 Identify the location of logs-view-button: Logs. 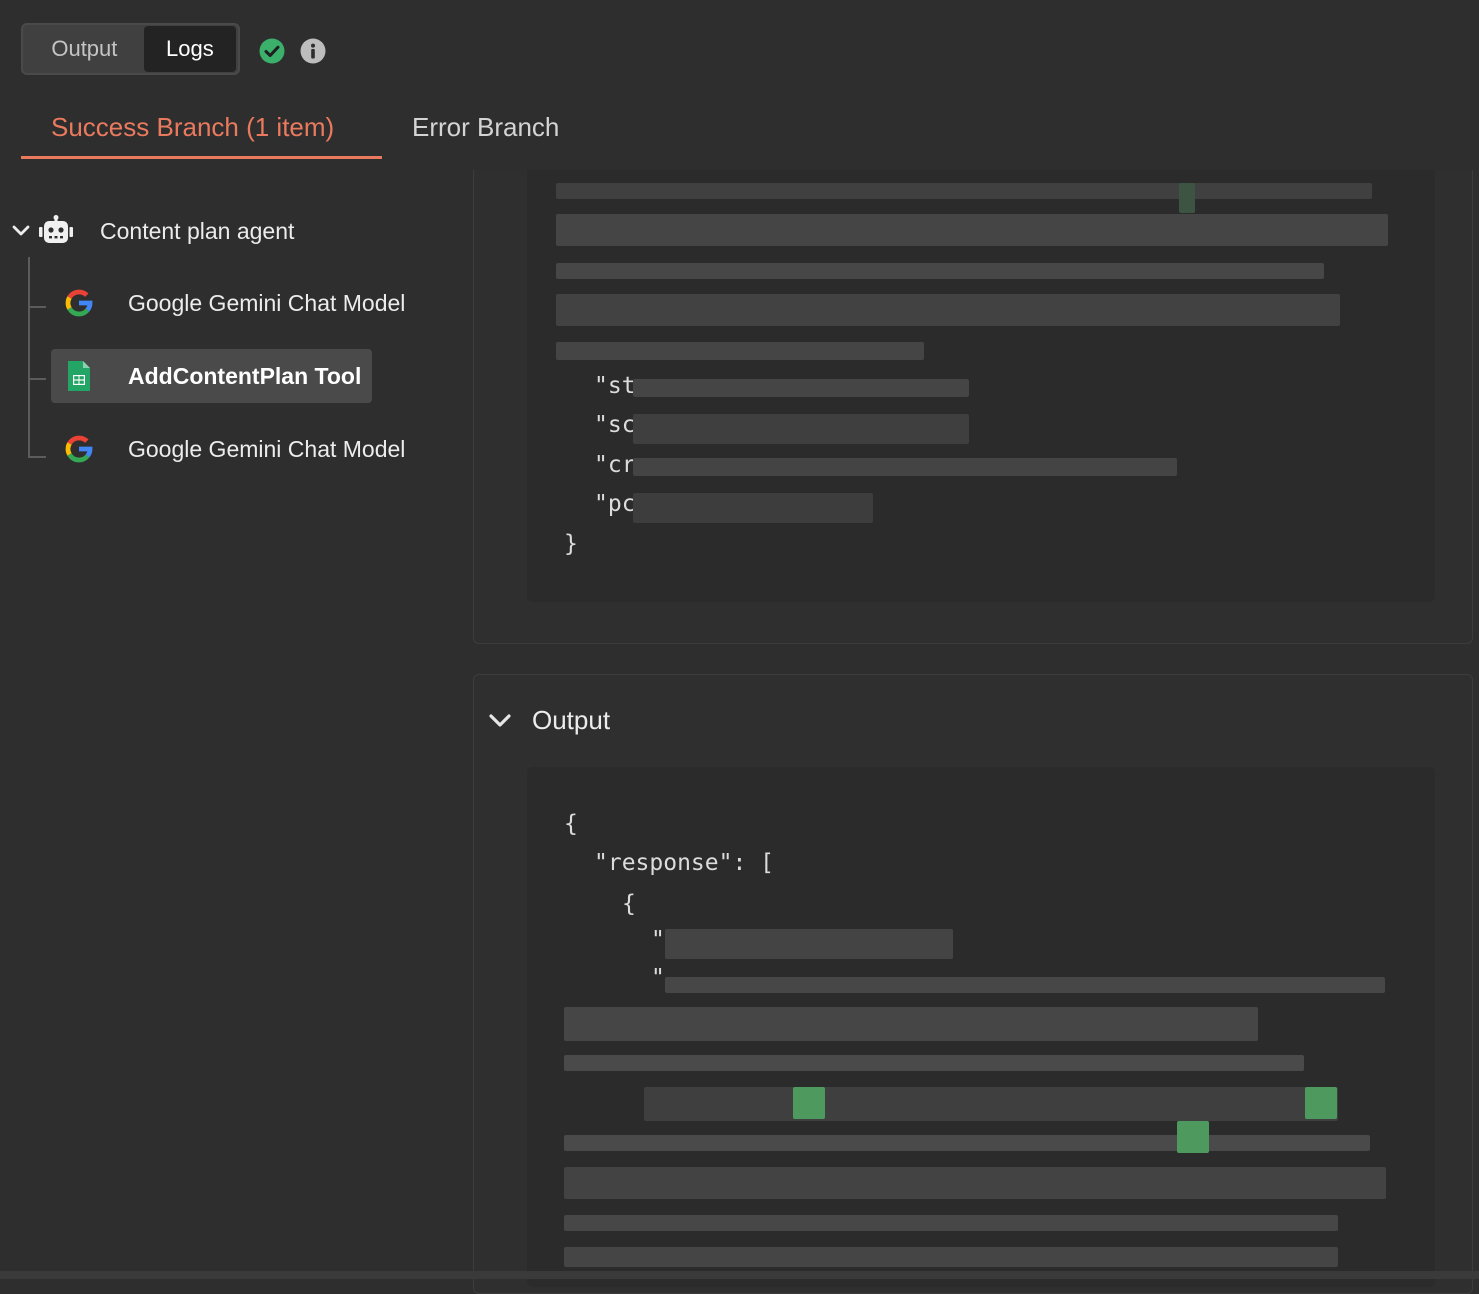
(189, 49).